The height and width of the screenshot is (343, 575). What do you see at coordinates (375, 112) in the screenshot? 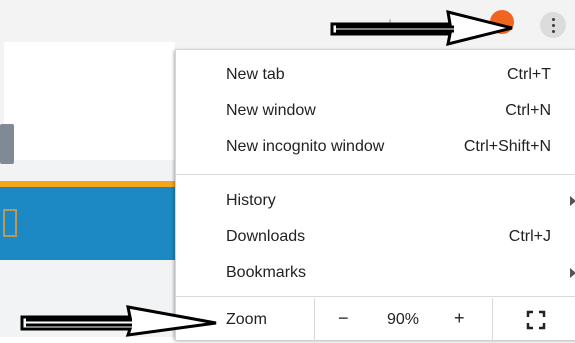
I see `menu-item-new-window: New window Ctrl+N` at bounding box center [375, 112].